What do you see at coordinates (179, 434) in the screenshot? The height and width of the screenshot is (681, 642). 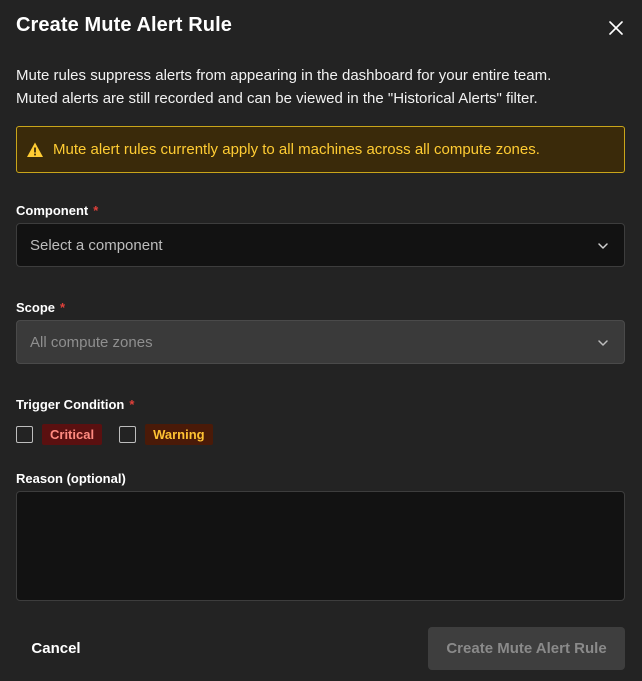 I see `warning-tag: Warning` at bounding box center [179, 434].